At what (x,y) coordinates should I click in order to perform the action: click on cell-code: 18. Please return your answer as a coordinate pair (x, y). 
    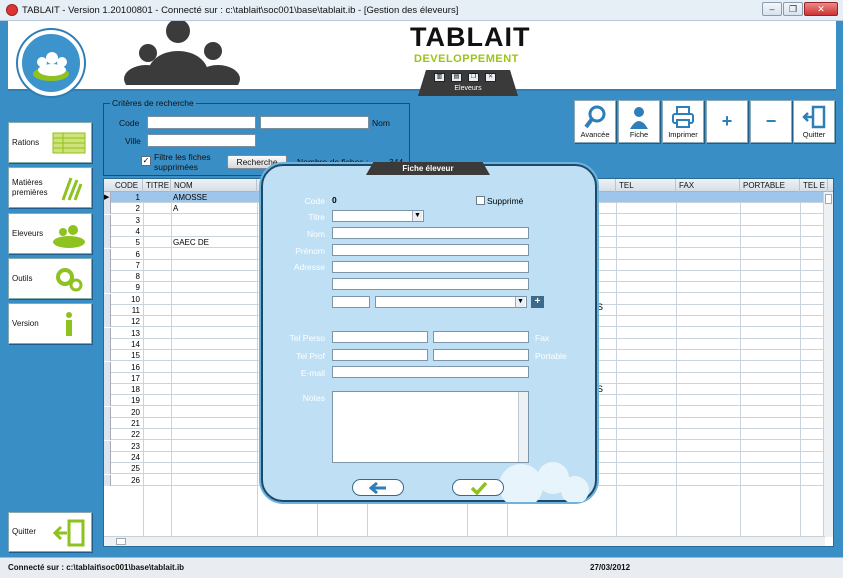
    Looking at the image, I should click on (135, 390).